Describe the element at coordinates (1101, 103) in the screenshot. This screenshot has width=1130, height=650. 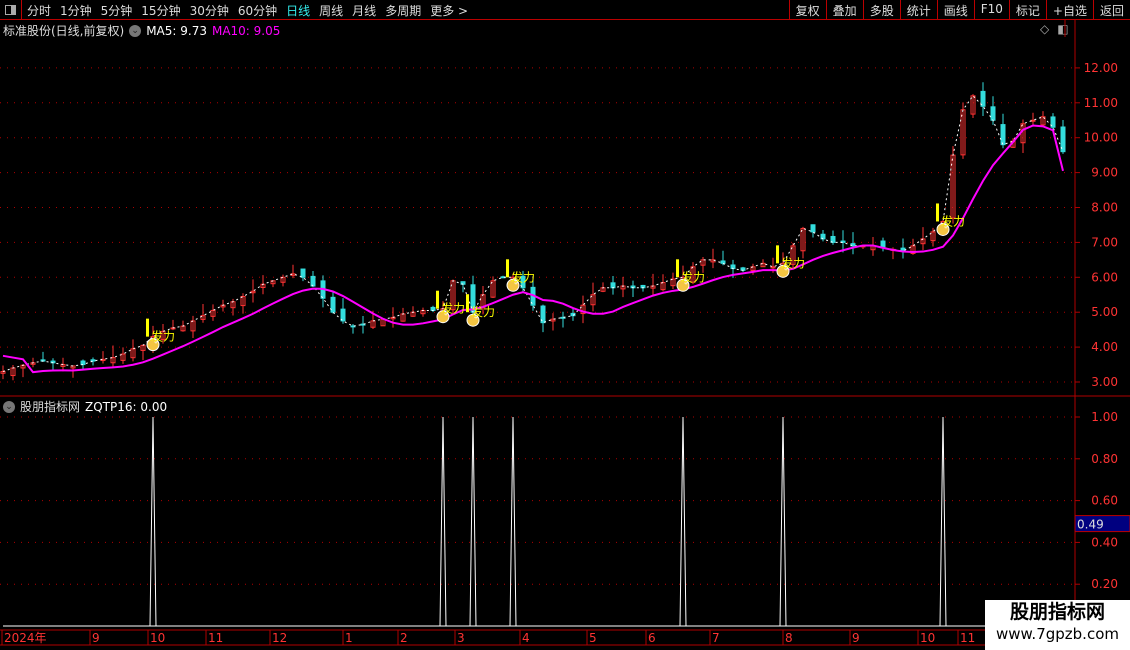
I see `price-tick-label: 11.00` at that location.